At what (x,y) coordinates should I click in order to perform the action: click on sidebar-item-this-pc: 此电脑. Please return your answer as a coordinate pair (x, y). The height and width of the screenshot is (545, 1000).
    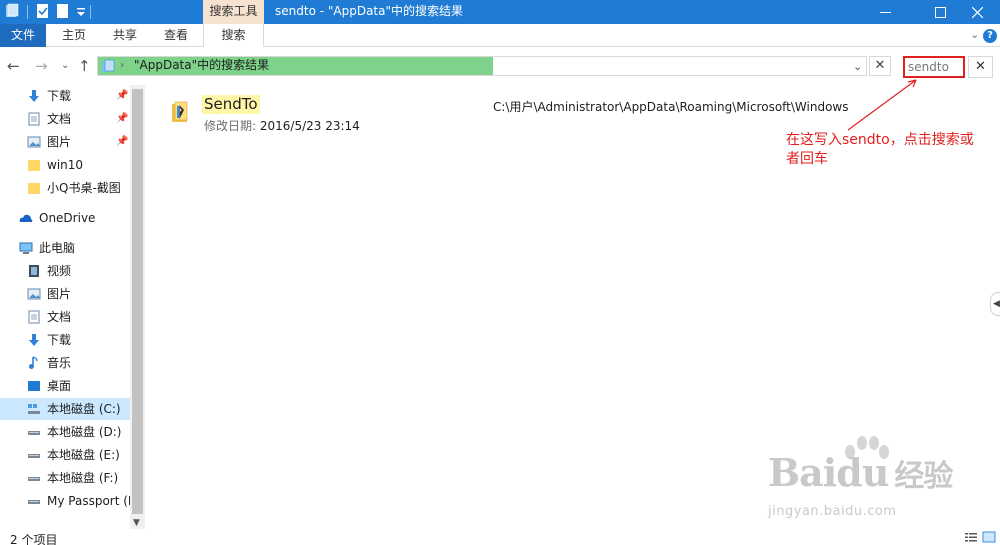
    Looking at the image, I should click on (65, 248).